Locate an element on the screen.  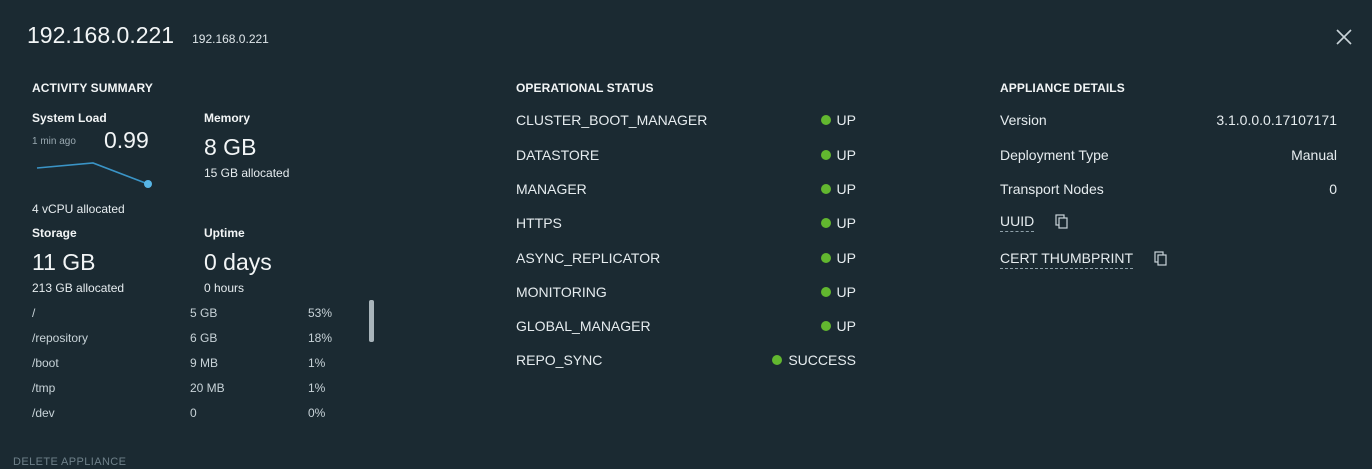
partition-path: /repository is located at coordinates (60, 338).